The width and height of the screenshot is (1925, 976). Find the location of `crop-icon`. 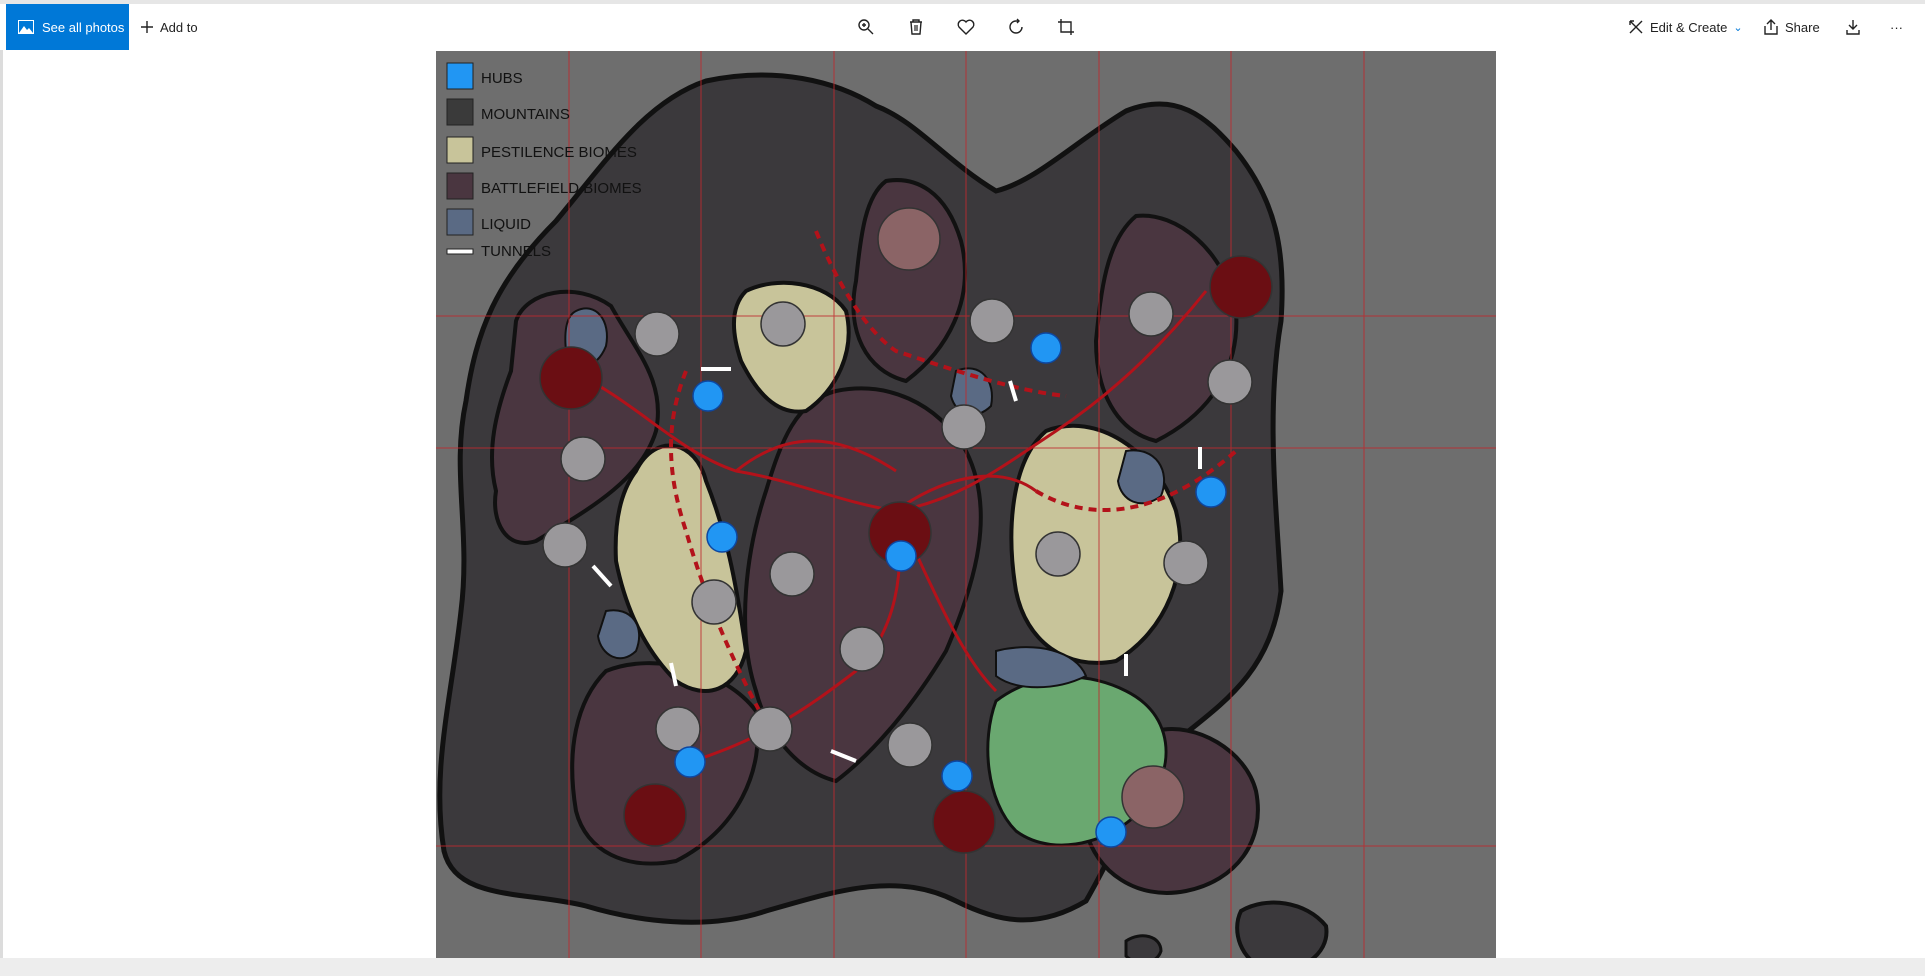

crop-icon is located at coordinates (1066, 27).